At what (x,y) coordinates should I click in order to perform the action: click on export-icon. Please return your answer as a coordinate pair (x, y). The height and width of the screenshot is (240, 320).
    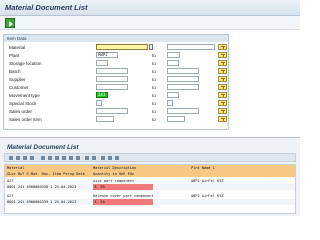
    Looking at the image, I should click on (94, 158).